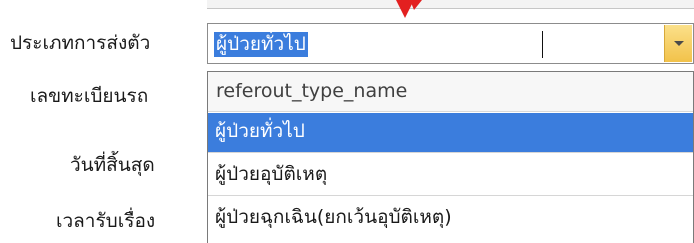 Image resolution: width=694 pixels, height=243 pixels. Describe the element at coordinates (106, 221) in the screenshot. I see `receive-time-label: เวลารับเรื่อง` at that location.